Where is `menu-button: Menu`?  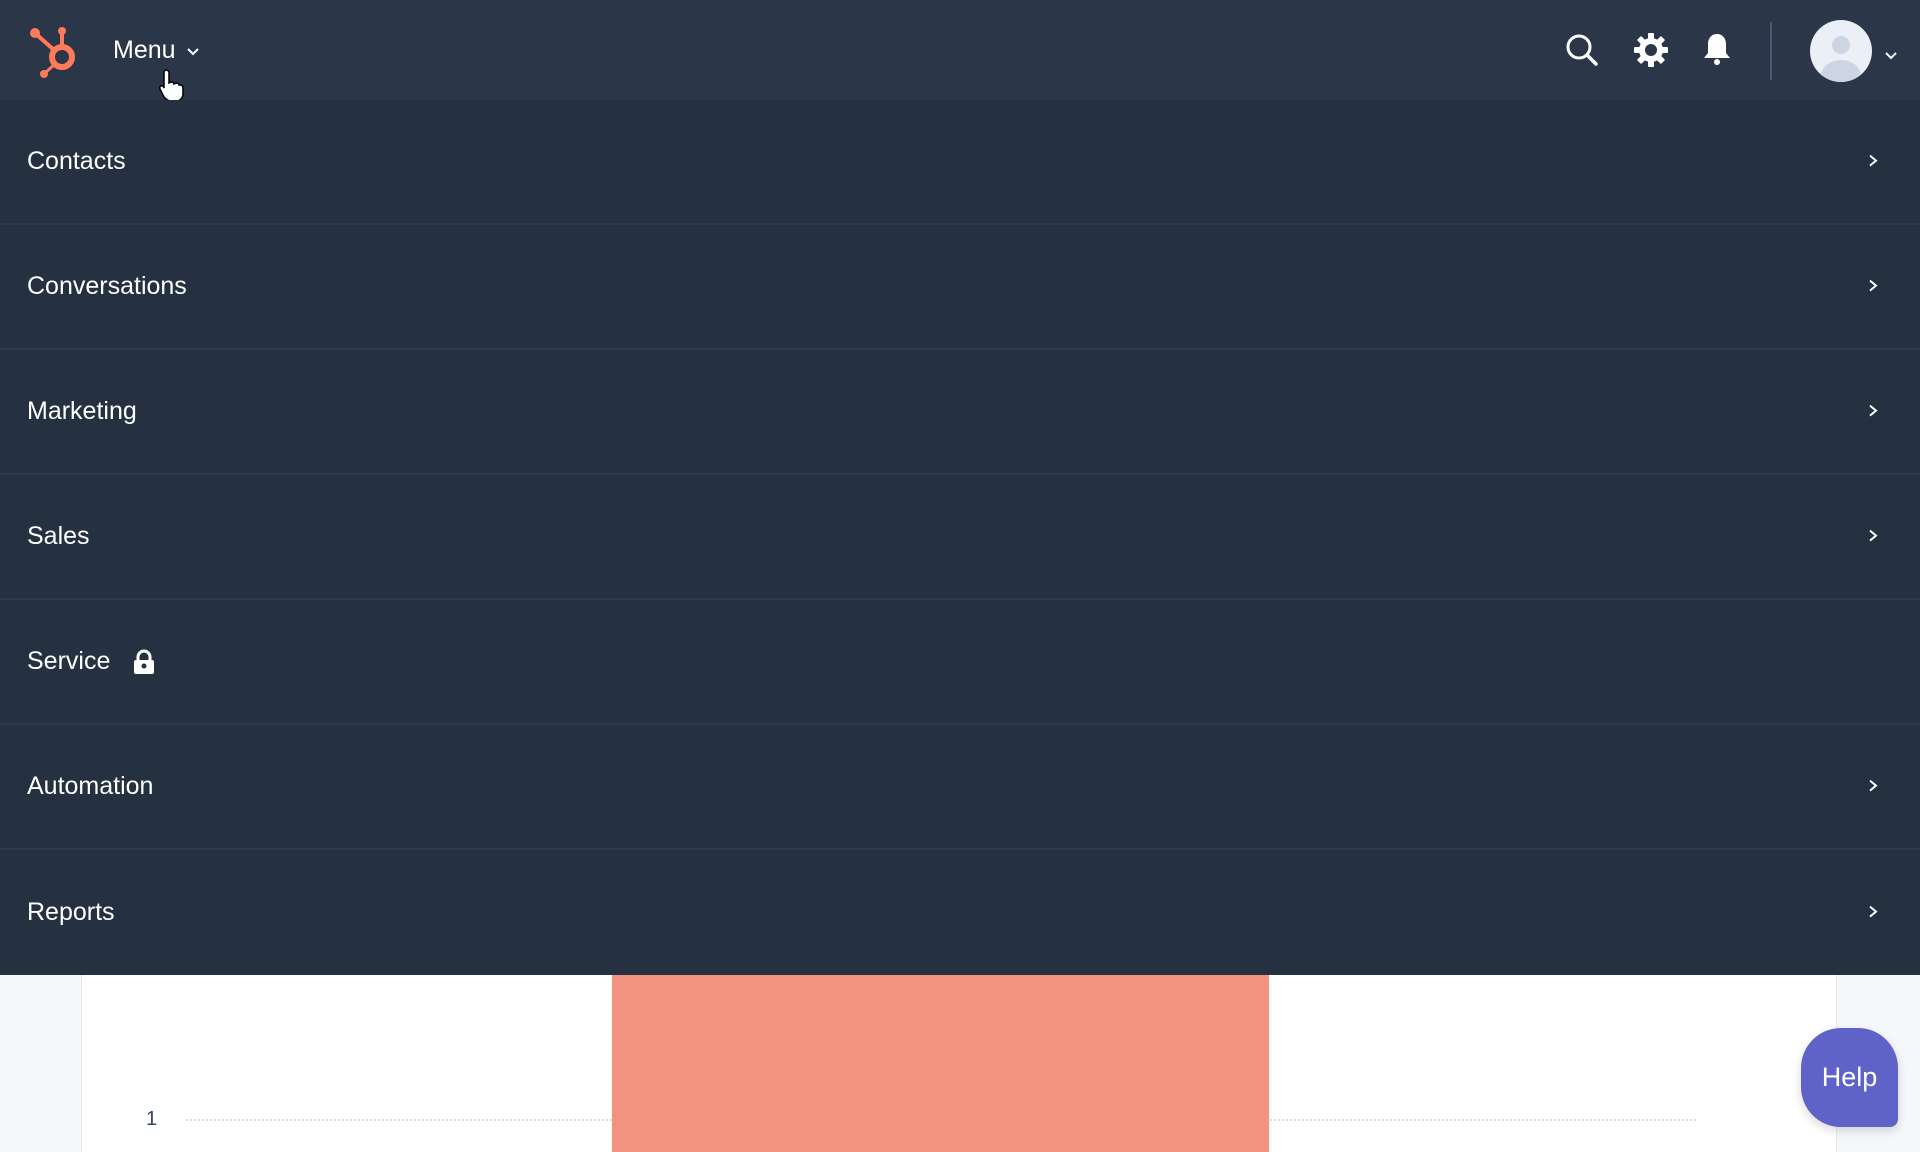 menu-button: Menu is located at coordinates (156, 50).